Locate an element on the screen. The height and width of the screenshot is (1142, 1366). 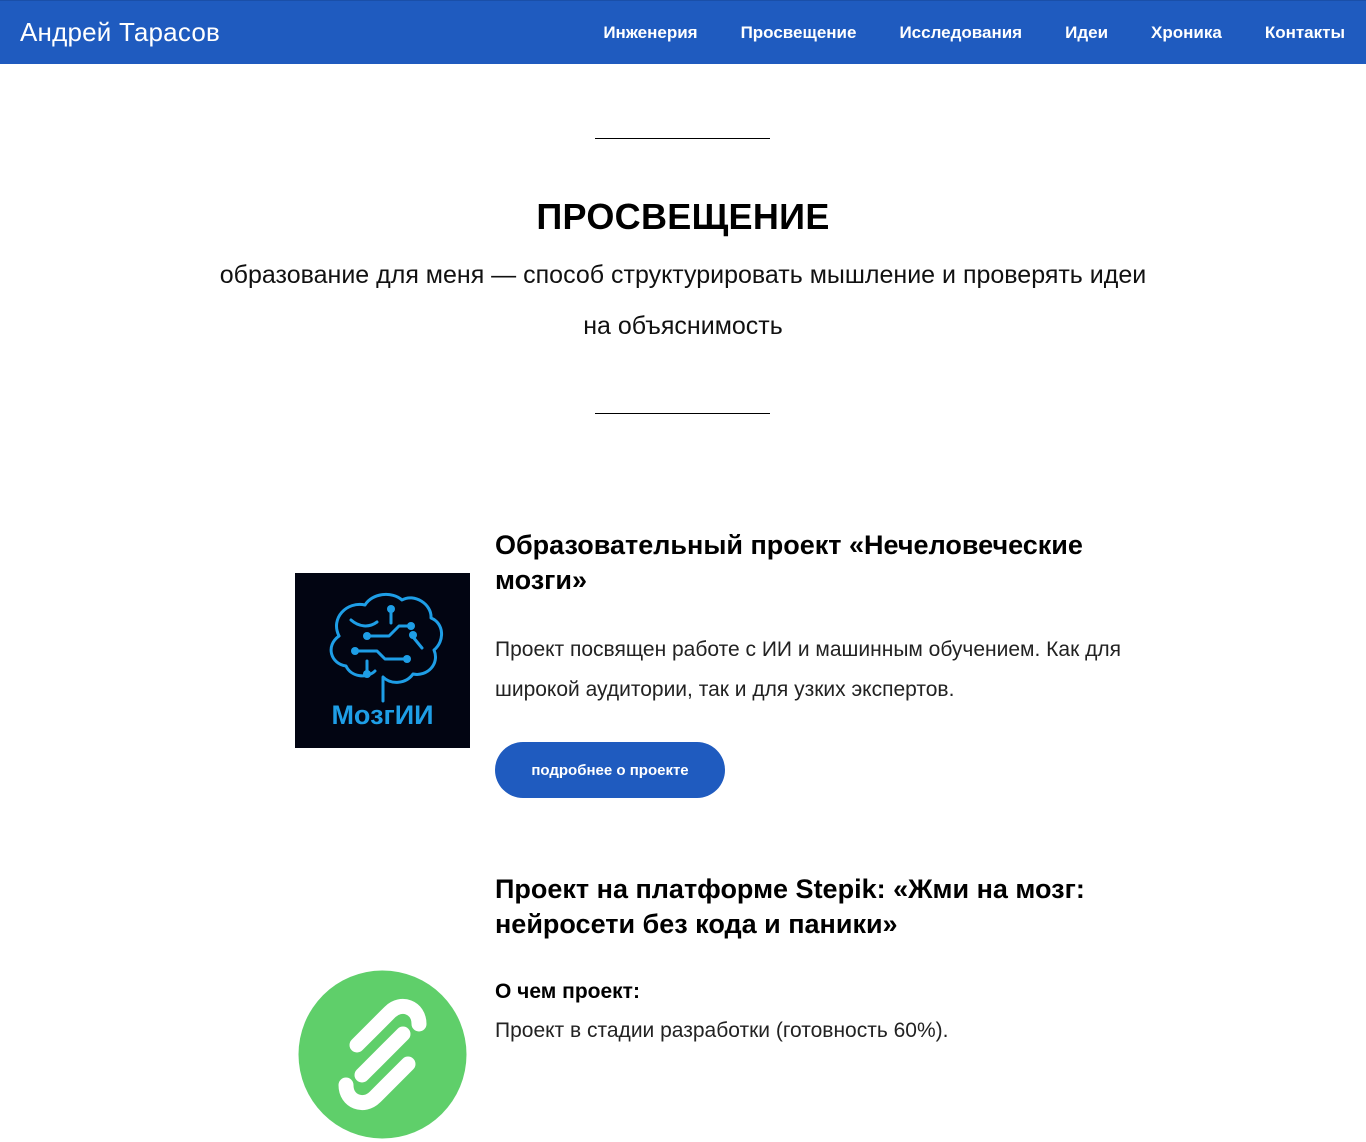
site-brand-link: Андрей Тарасов is located at coordinates (120, 32).